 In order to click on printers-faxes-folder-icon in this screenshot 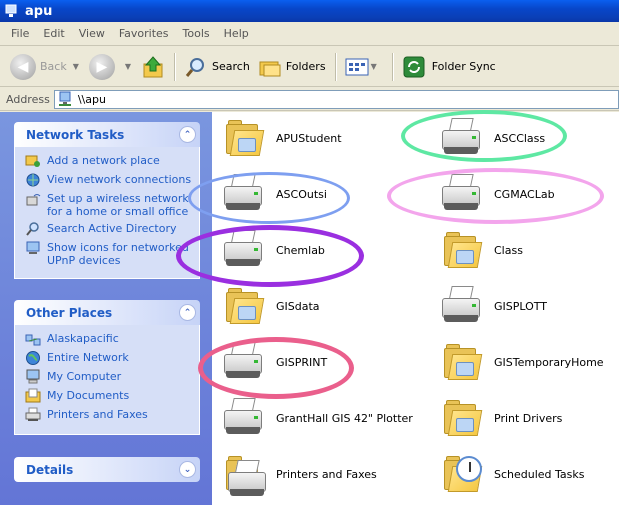, I will do `click(244, 474)`.